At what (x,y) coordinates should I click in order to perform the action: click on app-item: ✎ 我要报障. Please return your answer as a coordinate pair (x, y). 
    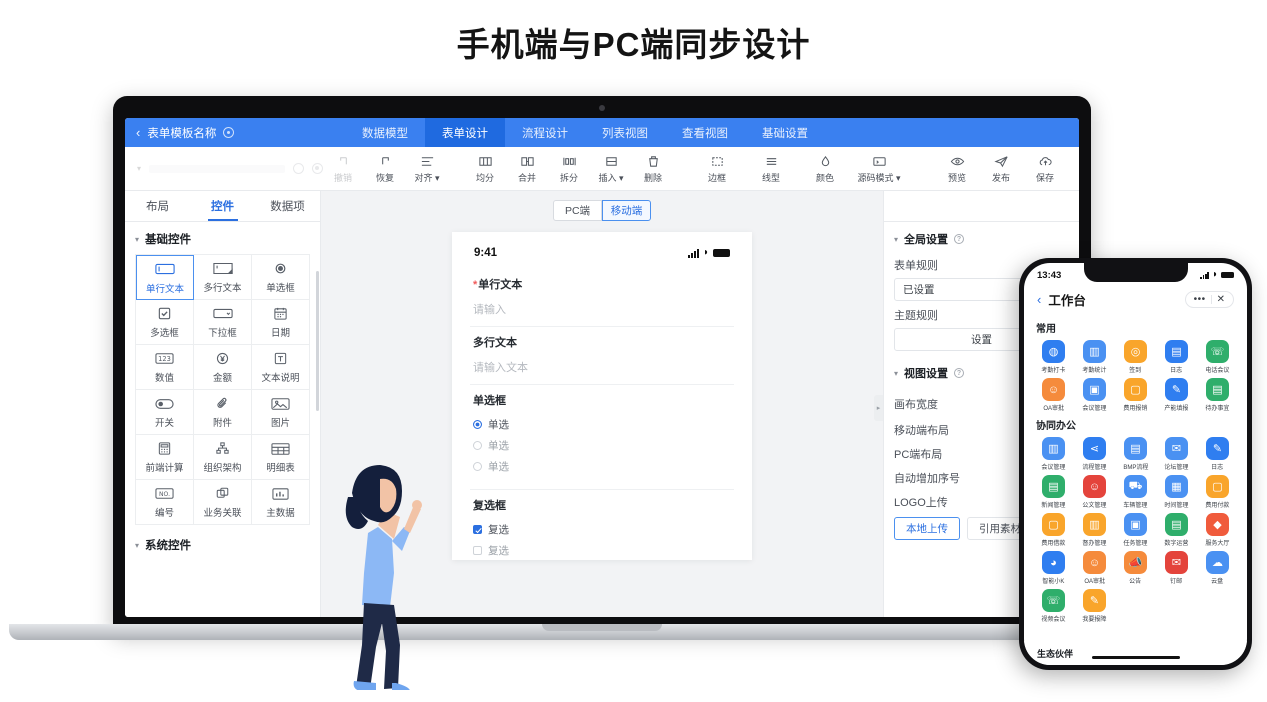
    Looking at the image, I should click on (1094, 606).